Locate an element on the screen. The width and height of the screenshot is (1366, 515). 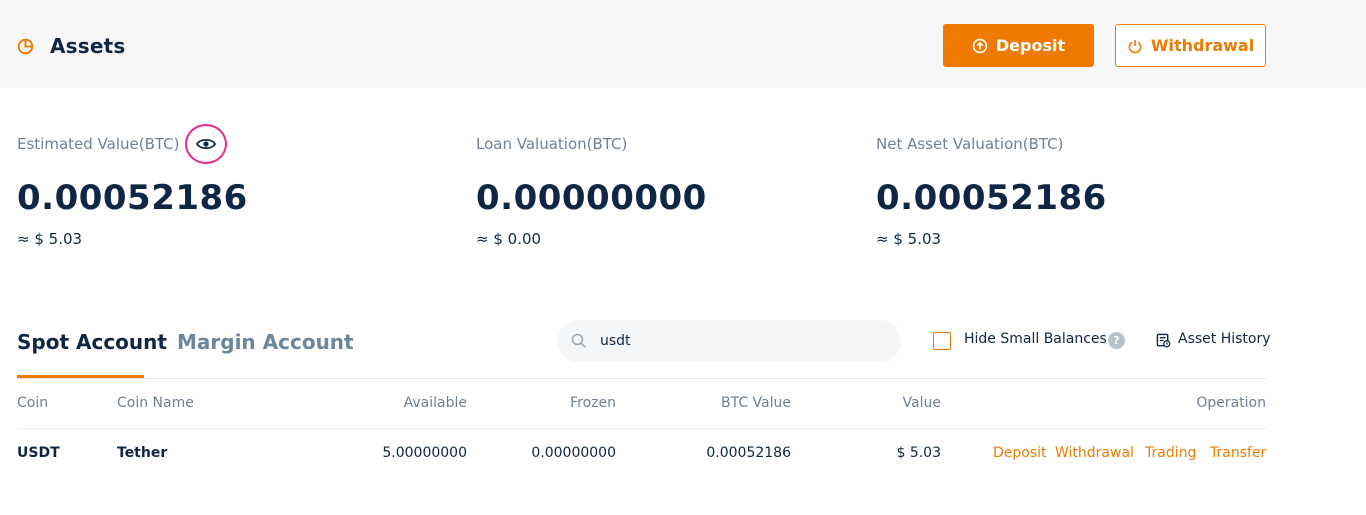
column-header-coin-name: Coin Name is located at coordinates (155, 403).